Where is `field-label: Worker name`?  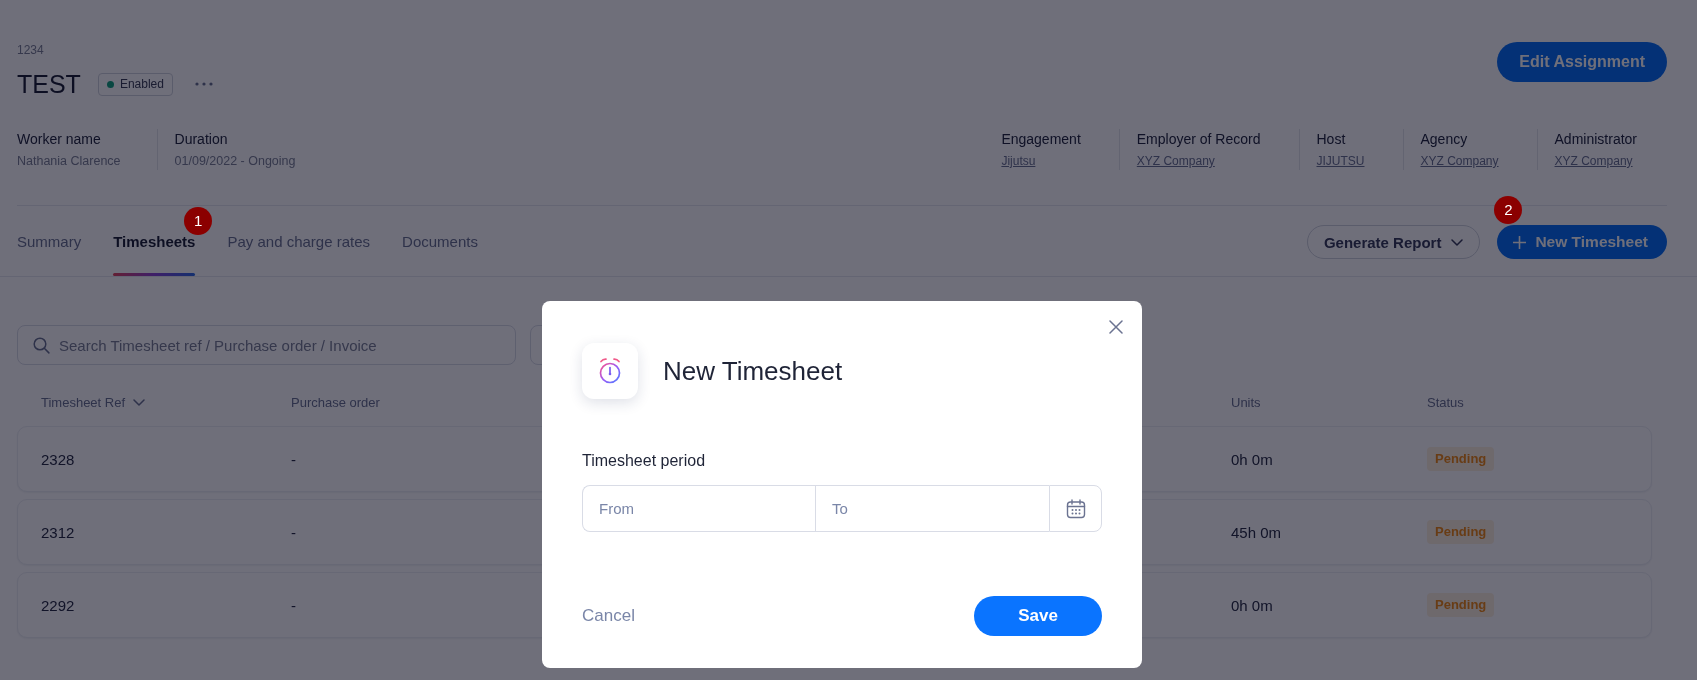 field-label: Worker name is located at coordinates (59, 139).